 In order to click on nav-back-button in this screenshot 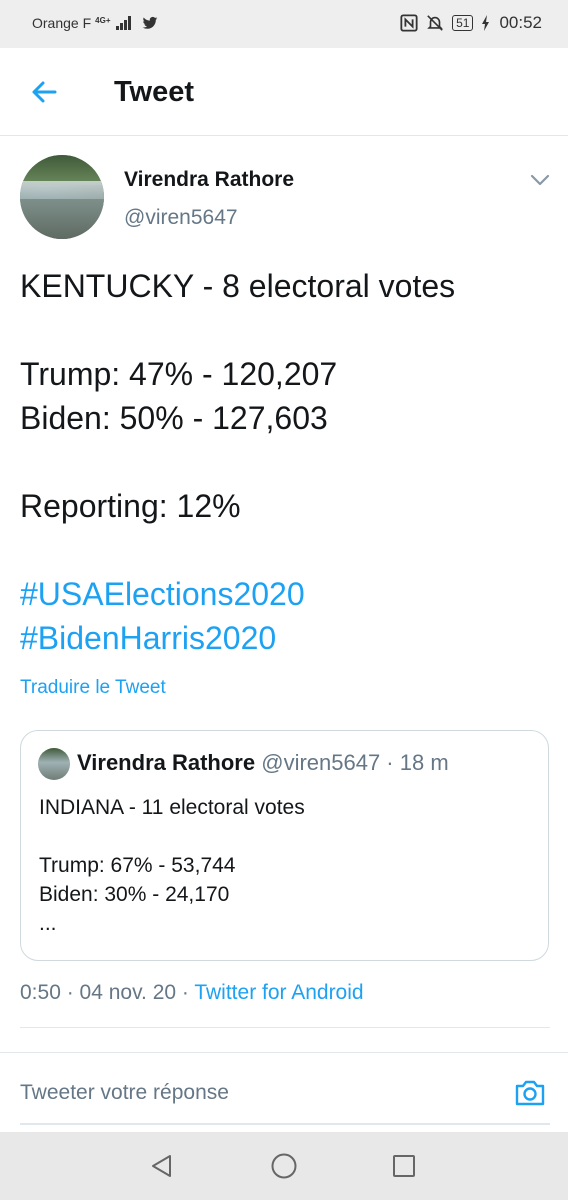, I will do `click(162, 1166)`.